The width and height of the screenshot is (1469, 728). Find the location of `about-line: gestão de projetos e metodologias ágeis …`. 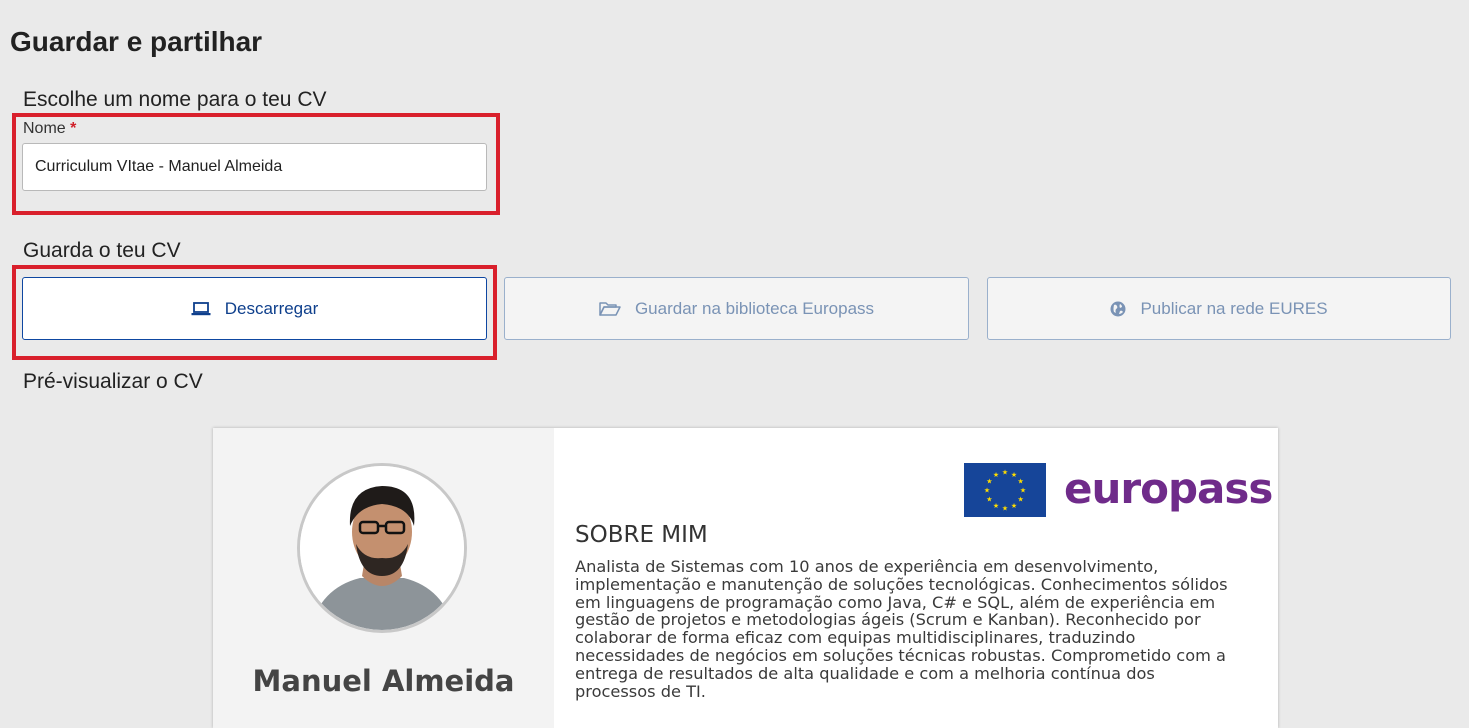

about-line: gestão de projetos e metodologias ágeis … is located at coordinates (888, 620).